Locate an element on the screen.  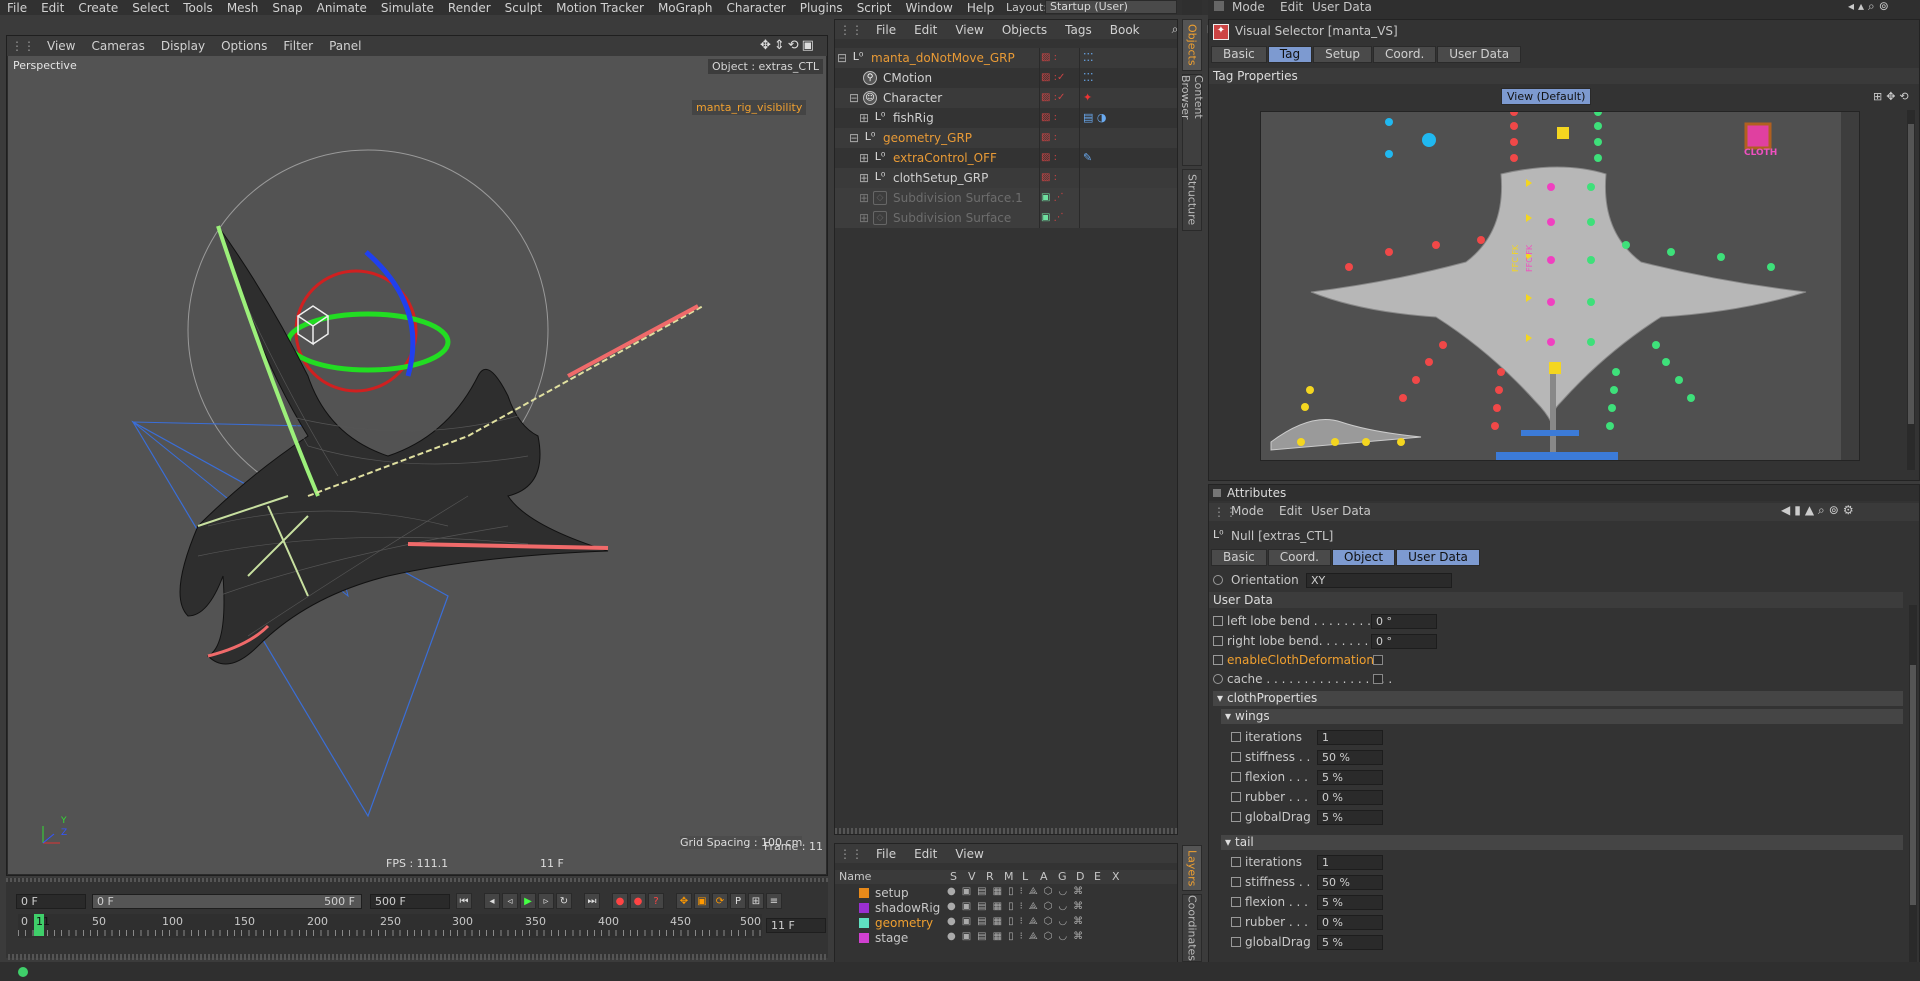
layer-row: stage ●▣▤▦▯⁝⟁⬡◡⌘ is located at coordinates (1006, 938).